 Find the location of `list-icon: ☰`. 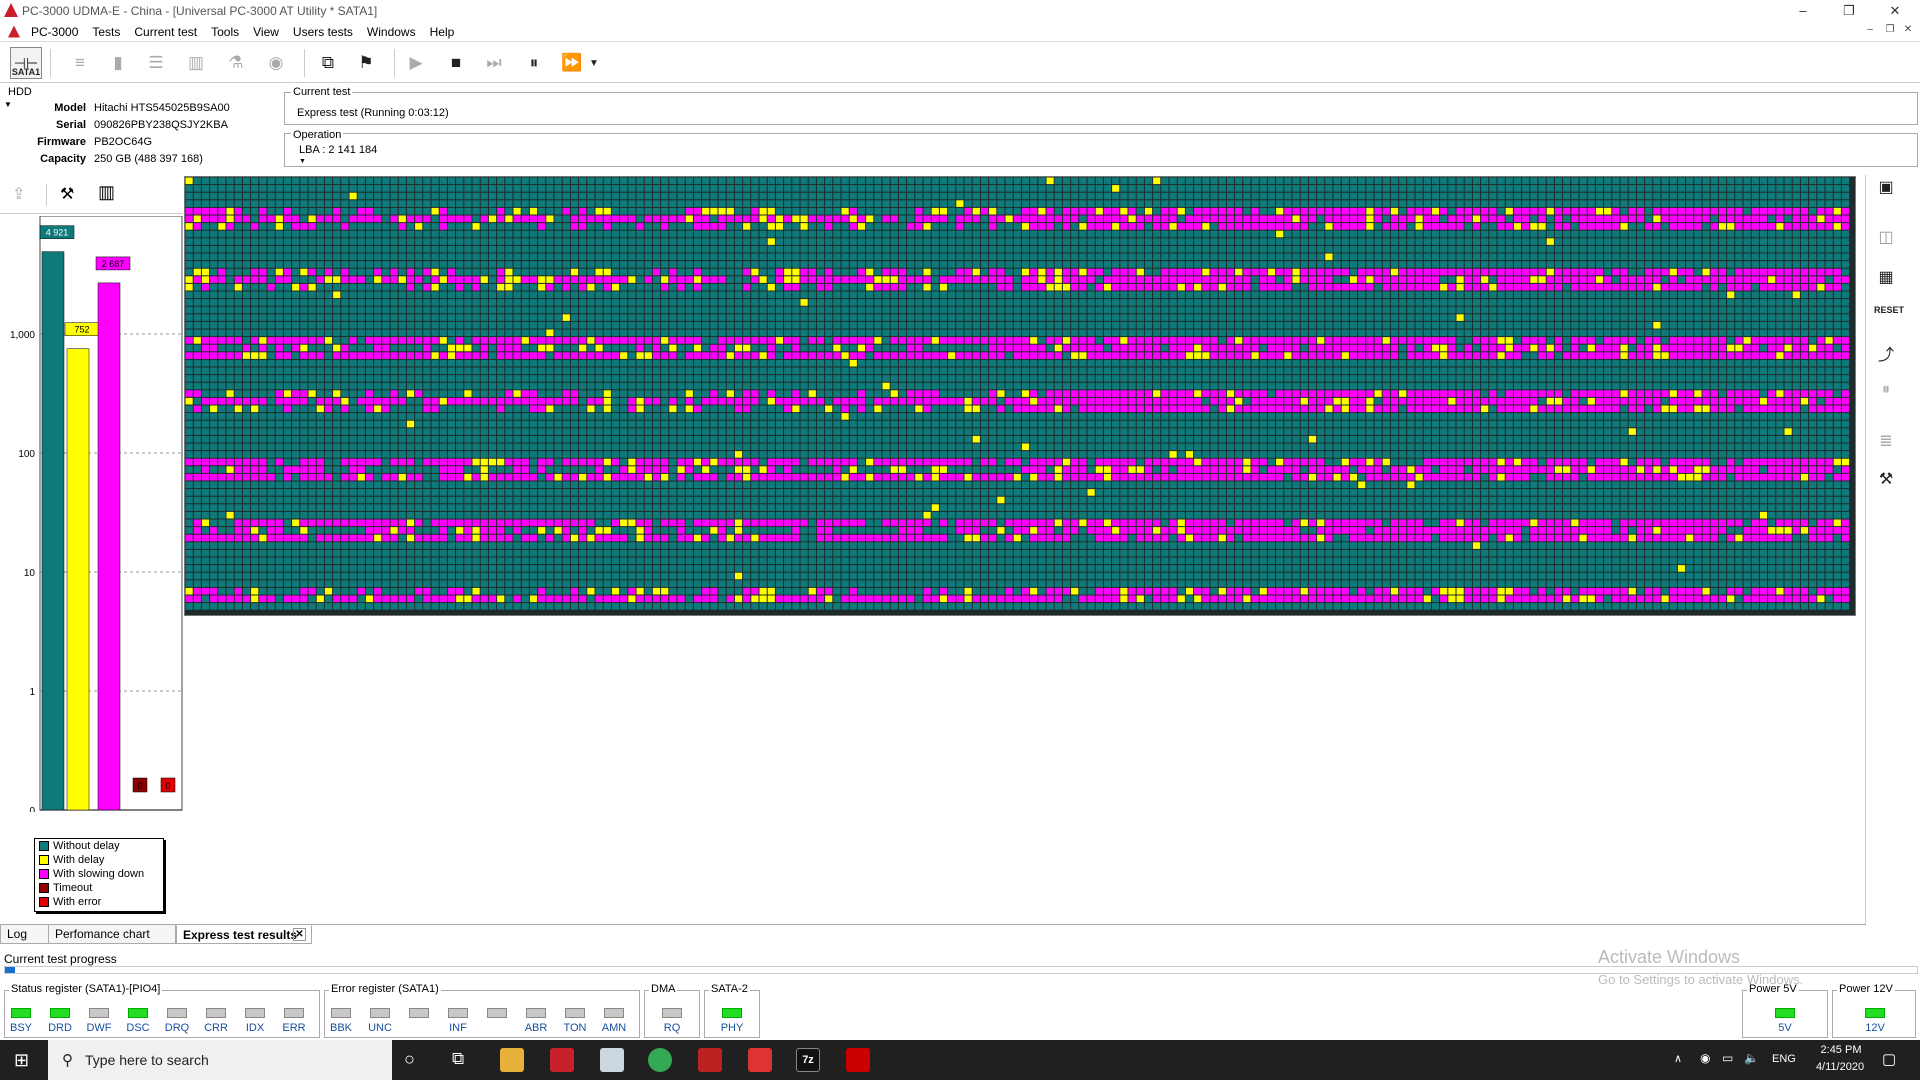

list-icon: ☰ is located at coordinates (156, 63).